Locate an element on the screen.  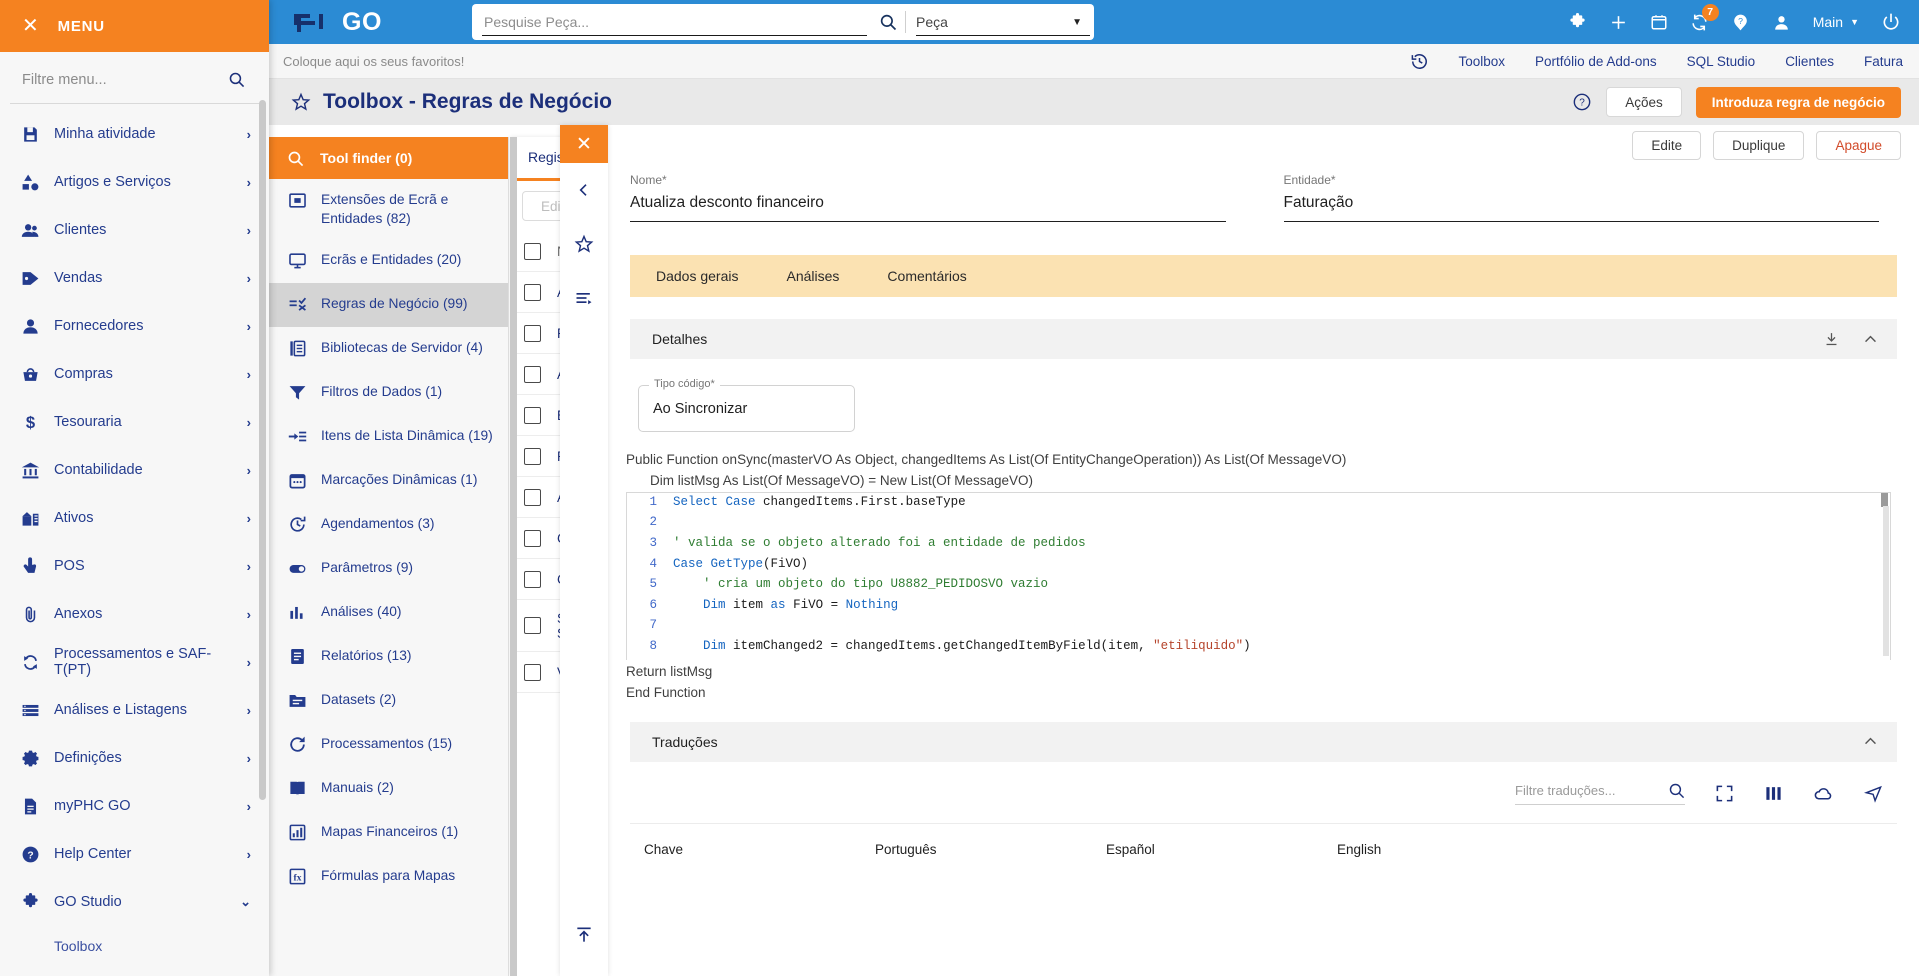
expand-icon is located at coordinates (1724, 793).